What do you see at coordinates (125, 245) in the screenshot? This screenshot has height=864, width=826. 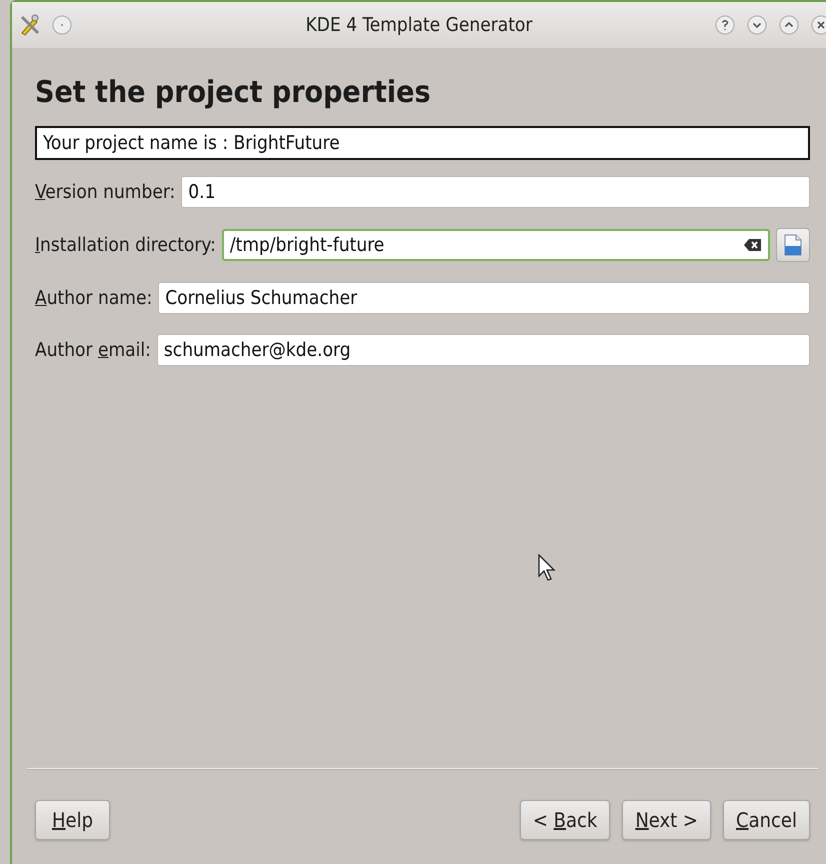 I see `field-label: Installation directory:` at bounding box center [125, 245].